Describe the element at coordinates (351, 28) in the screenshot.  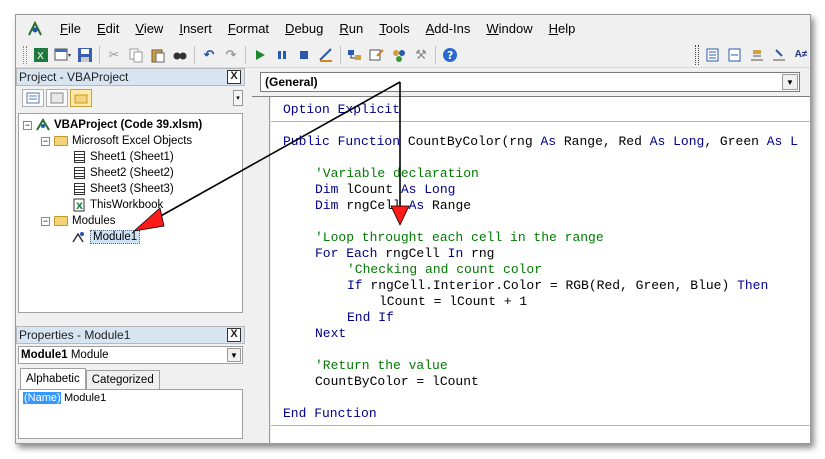
I see `menu-run: Run` at that location.